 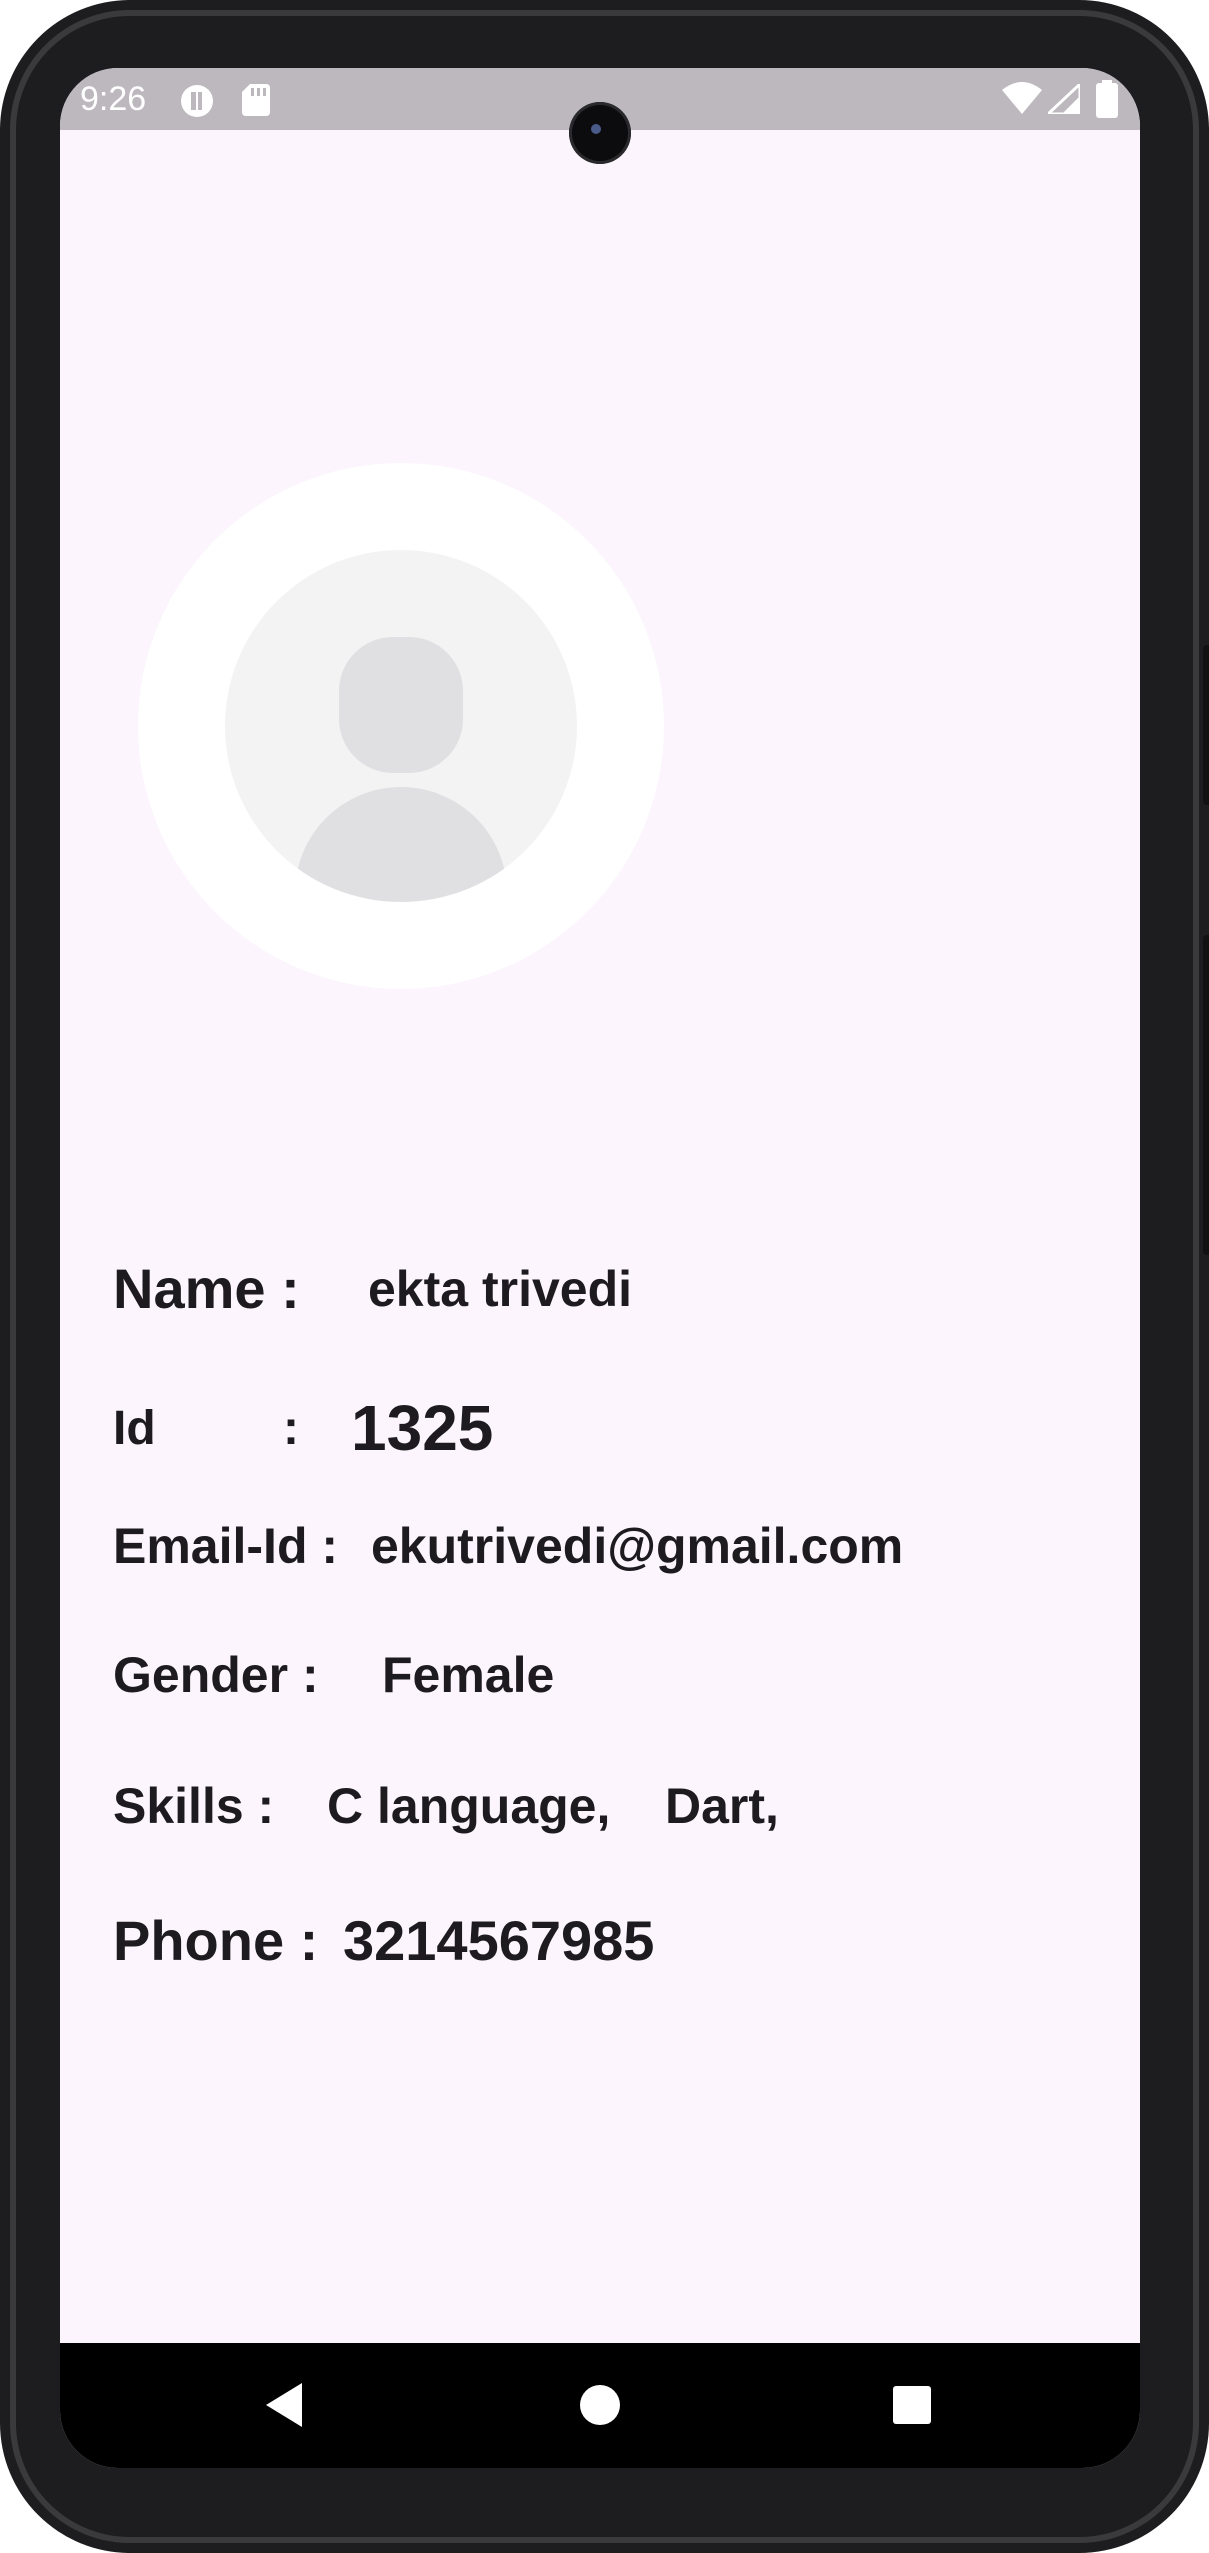 I want to click on sd-card-icon, so click(x=256, y=102).